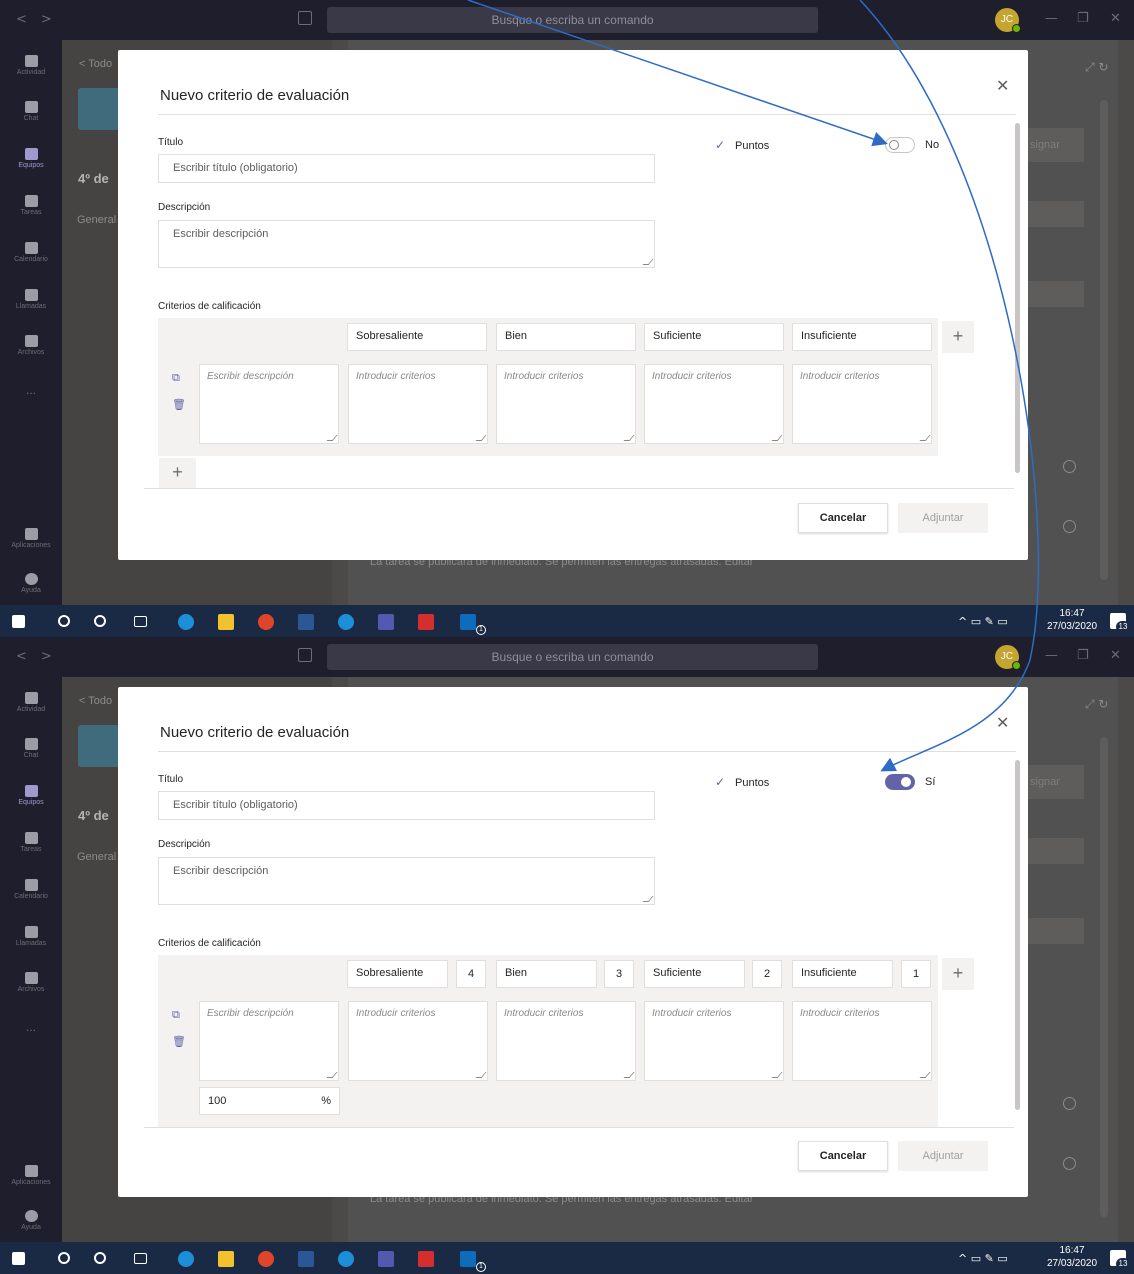 The image size is (1134, 1274). I want to click on points-input: 3, so click(619, 974).